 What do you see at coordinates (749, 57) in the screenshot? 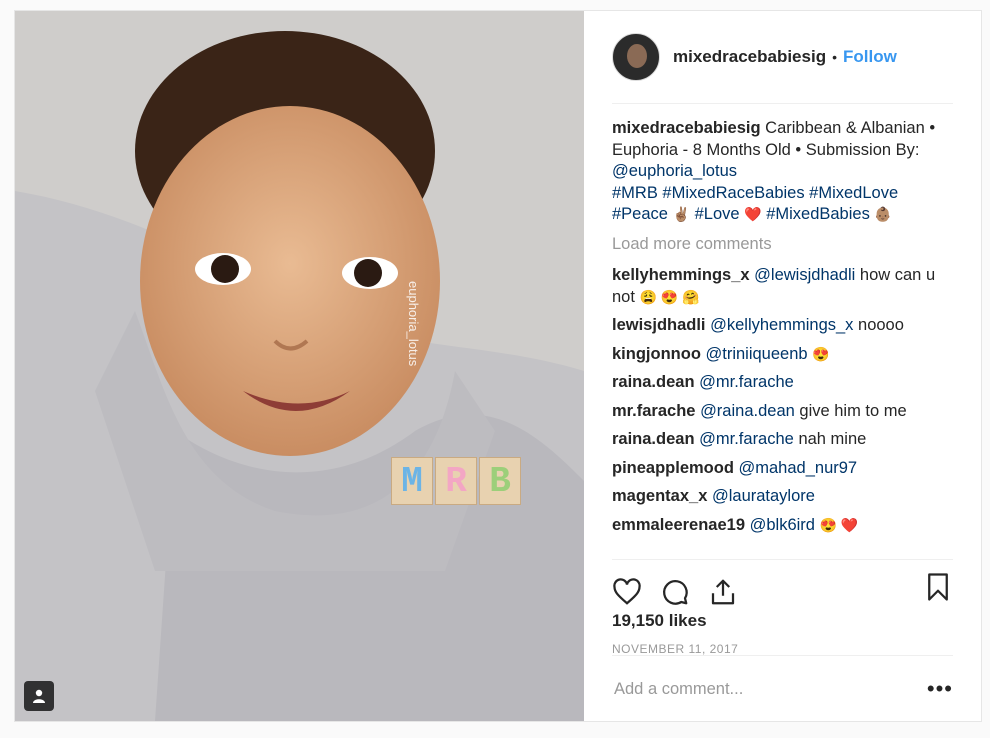
I see `post-username: mixedracebabiesig` at bounding box center [749, 57].